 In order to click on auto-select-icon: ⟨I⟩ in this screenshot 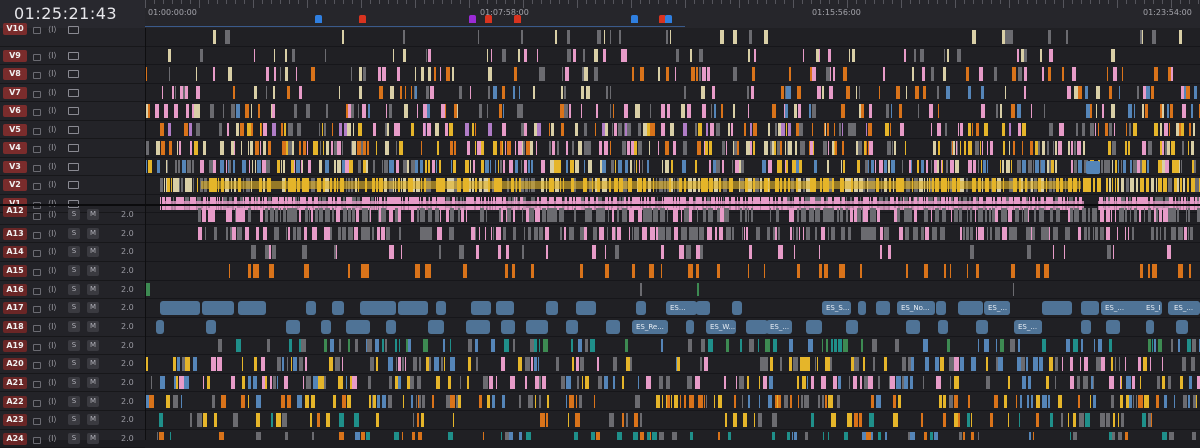, I will do `click(52, 73)`.